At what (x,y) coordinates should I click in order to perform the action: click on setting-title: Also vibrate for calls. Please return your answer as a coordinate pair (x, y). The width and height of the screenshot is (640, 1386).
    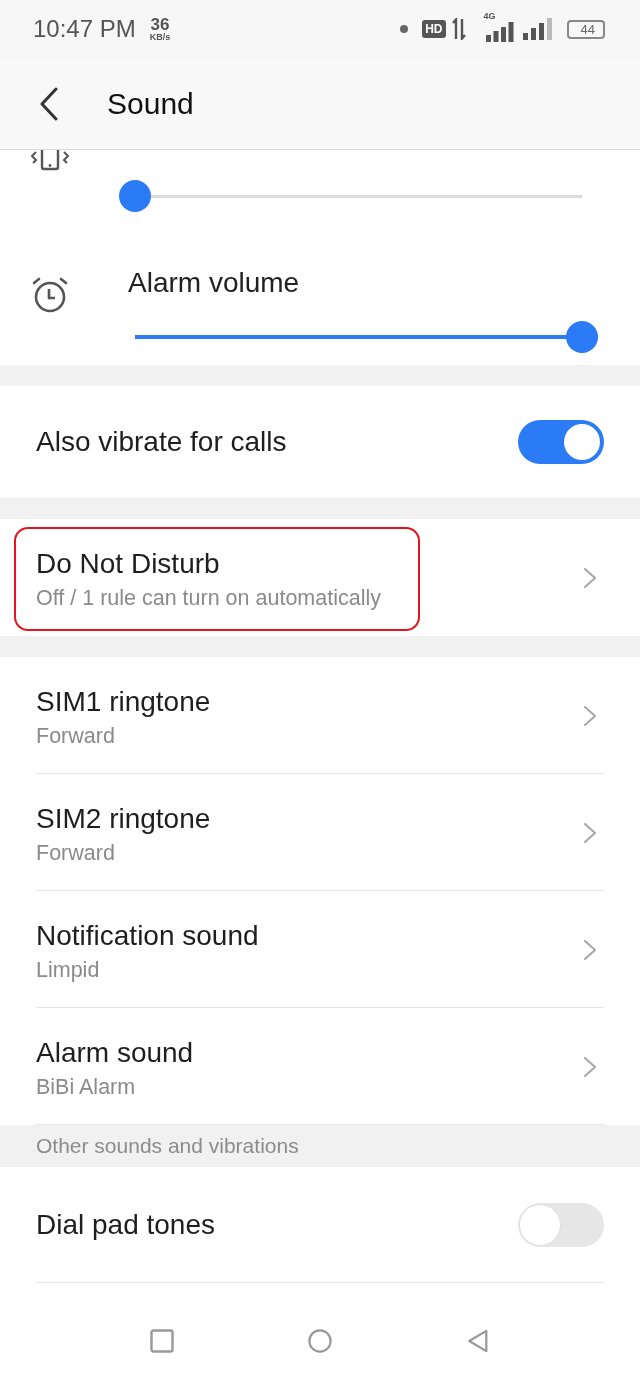
    Looking at the image, I should click on (161, 442).